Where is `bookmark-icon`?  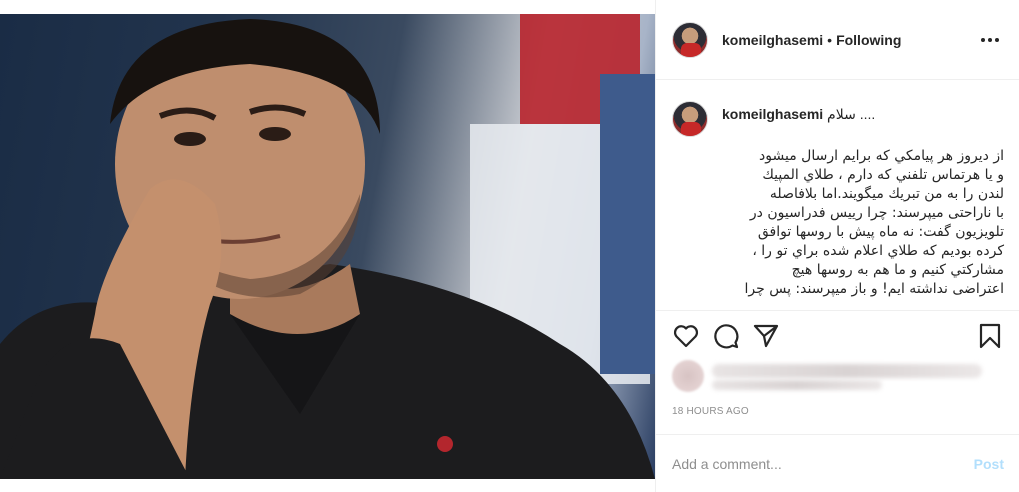
bookmark-icon is located at coordinates (990, 336).